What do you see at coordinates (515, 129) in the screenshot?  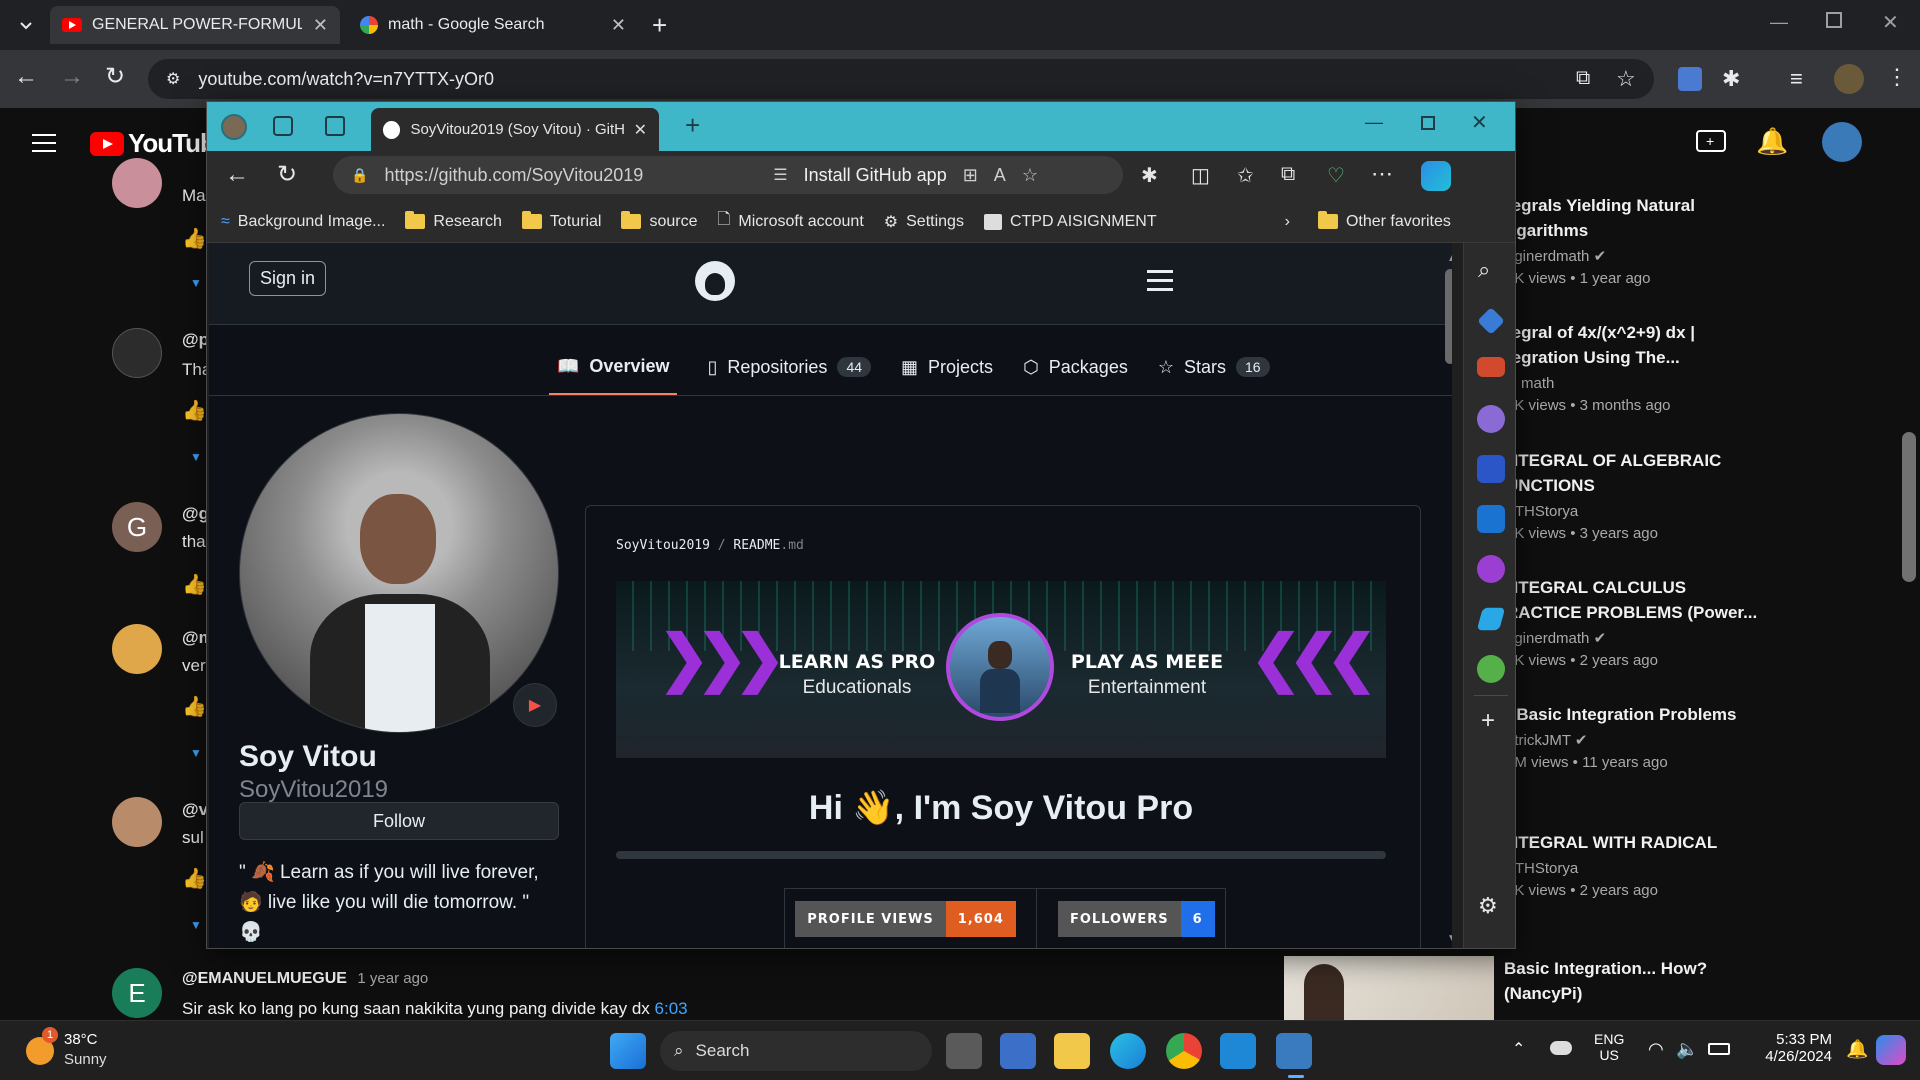 I see `edge-tab-github: SoyVitou2019 (Soy Vitou) · GitHu ✕` at bounding box center [515, 129].